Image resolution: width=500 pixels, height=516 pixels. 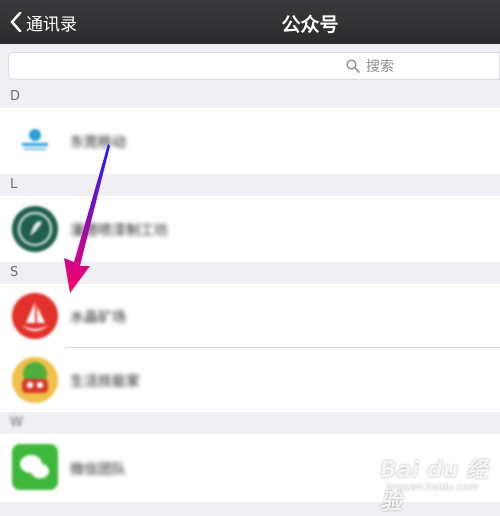 I want to click on page-title: 公众号, so click(x=310, y=25).